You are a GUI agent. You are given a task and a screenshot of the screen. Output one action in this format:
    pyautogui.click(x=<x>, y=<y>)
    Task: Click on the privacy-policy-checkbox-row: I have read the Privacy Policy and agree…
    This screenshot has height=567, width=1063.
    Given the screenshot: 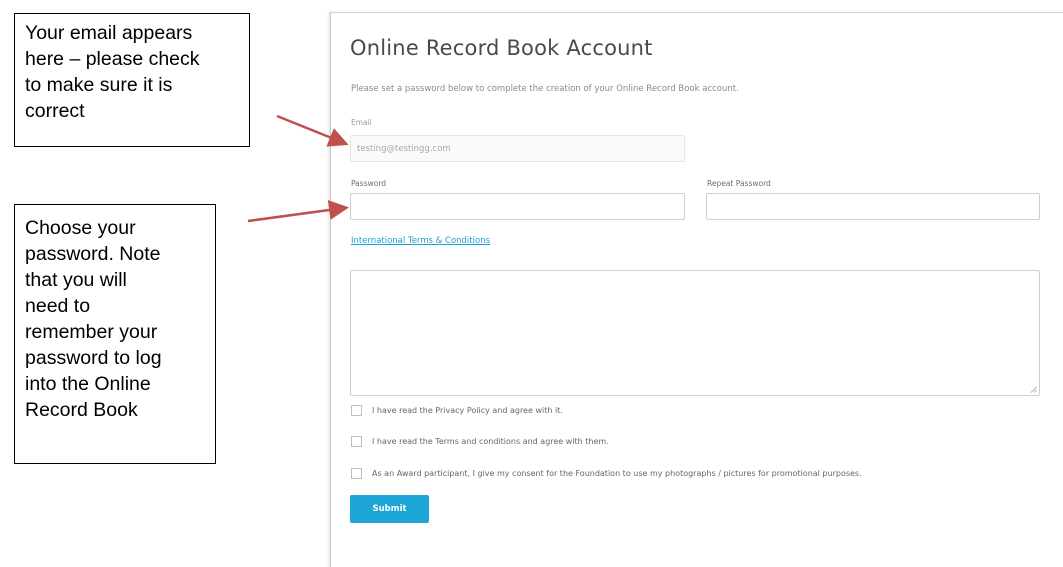 What is the action you would take?
    pyautogui.click(x=457, y=410)
    